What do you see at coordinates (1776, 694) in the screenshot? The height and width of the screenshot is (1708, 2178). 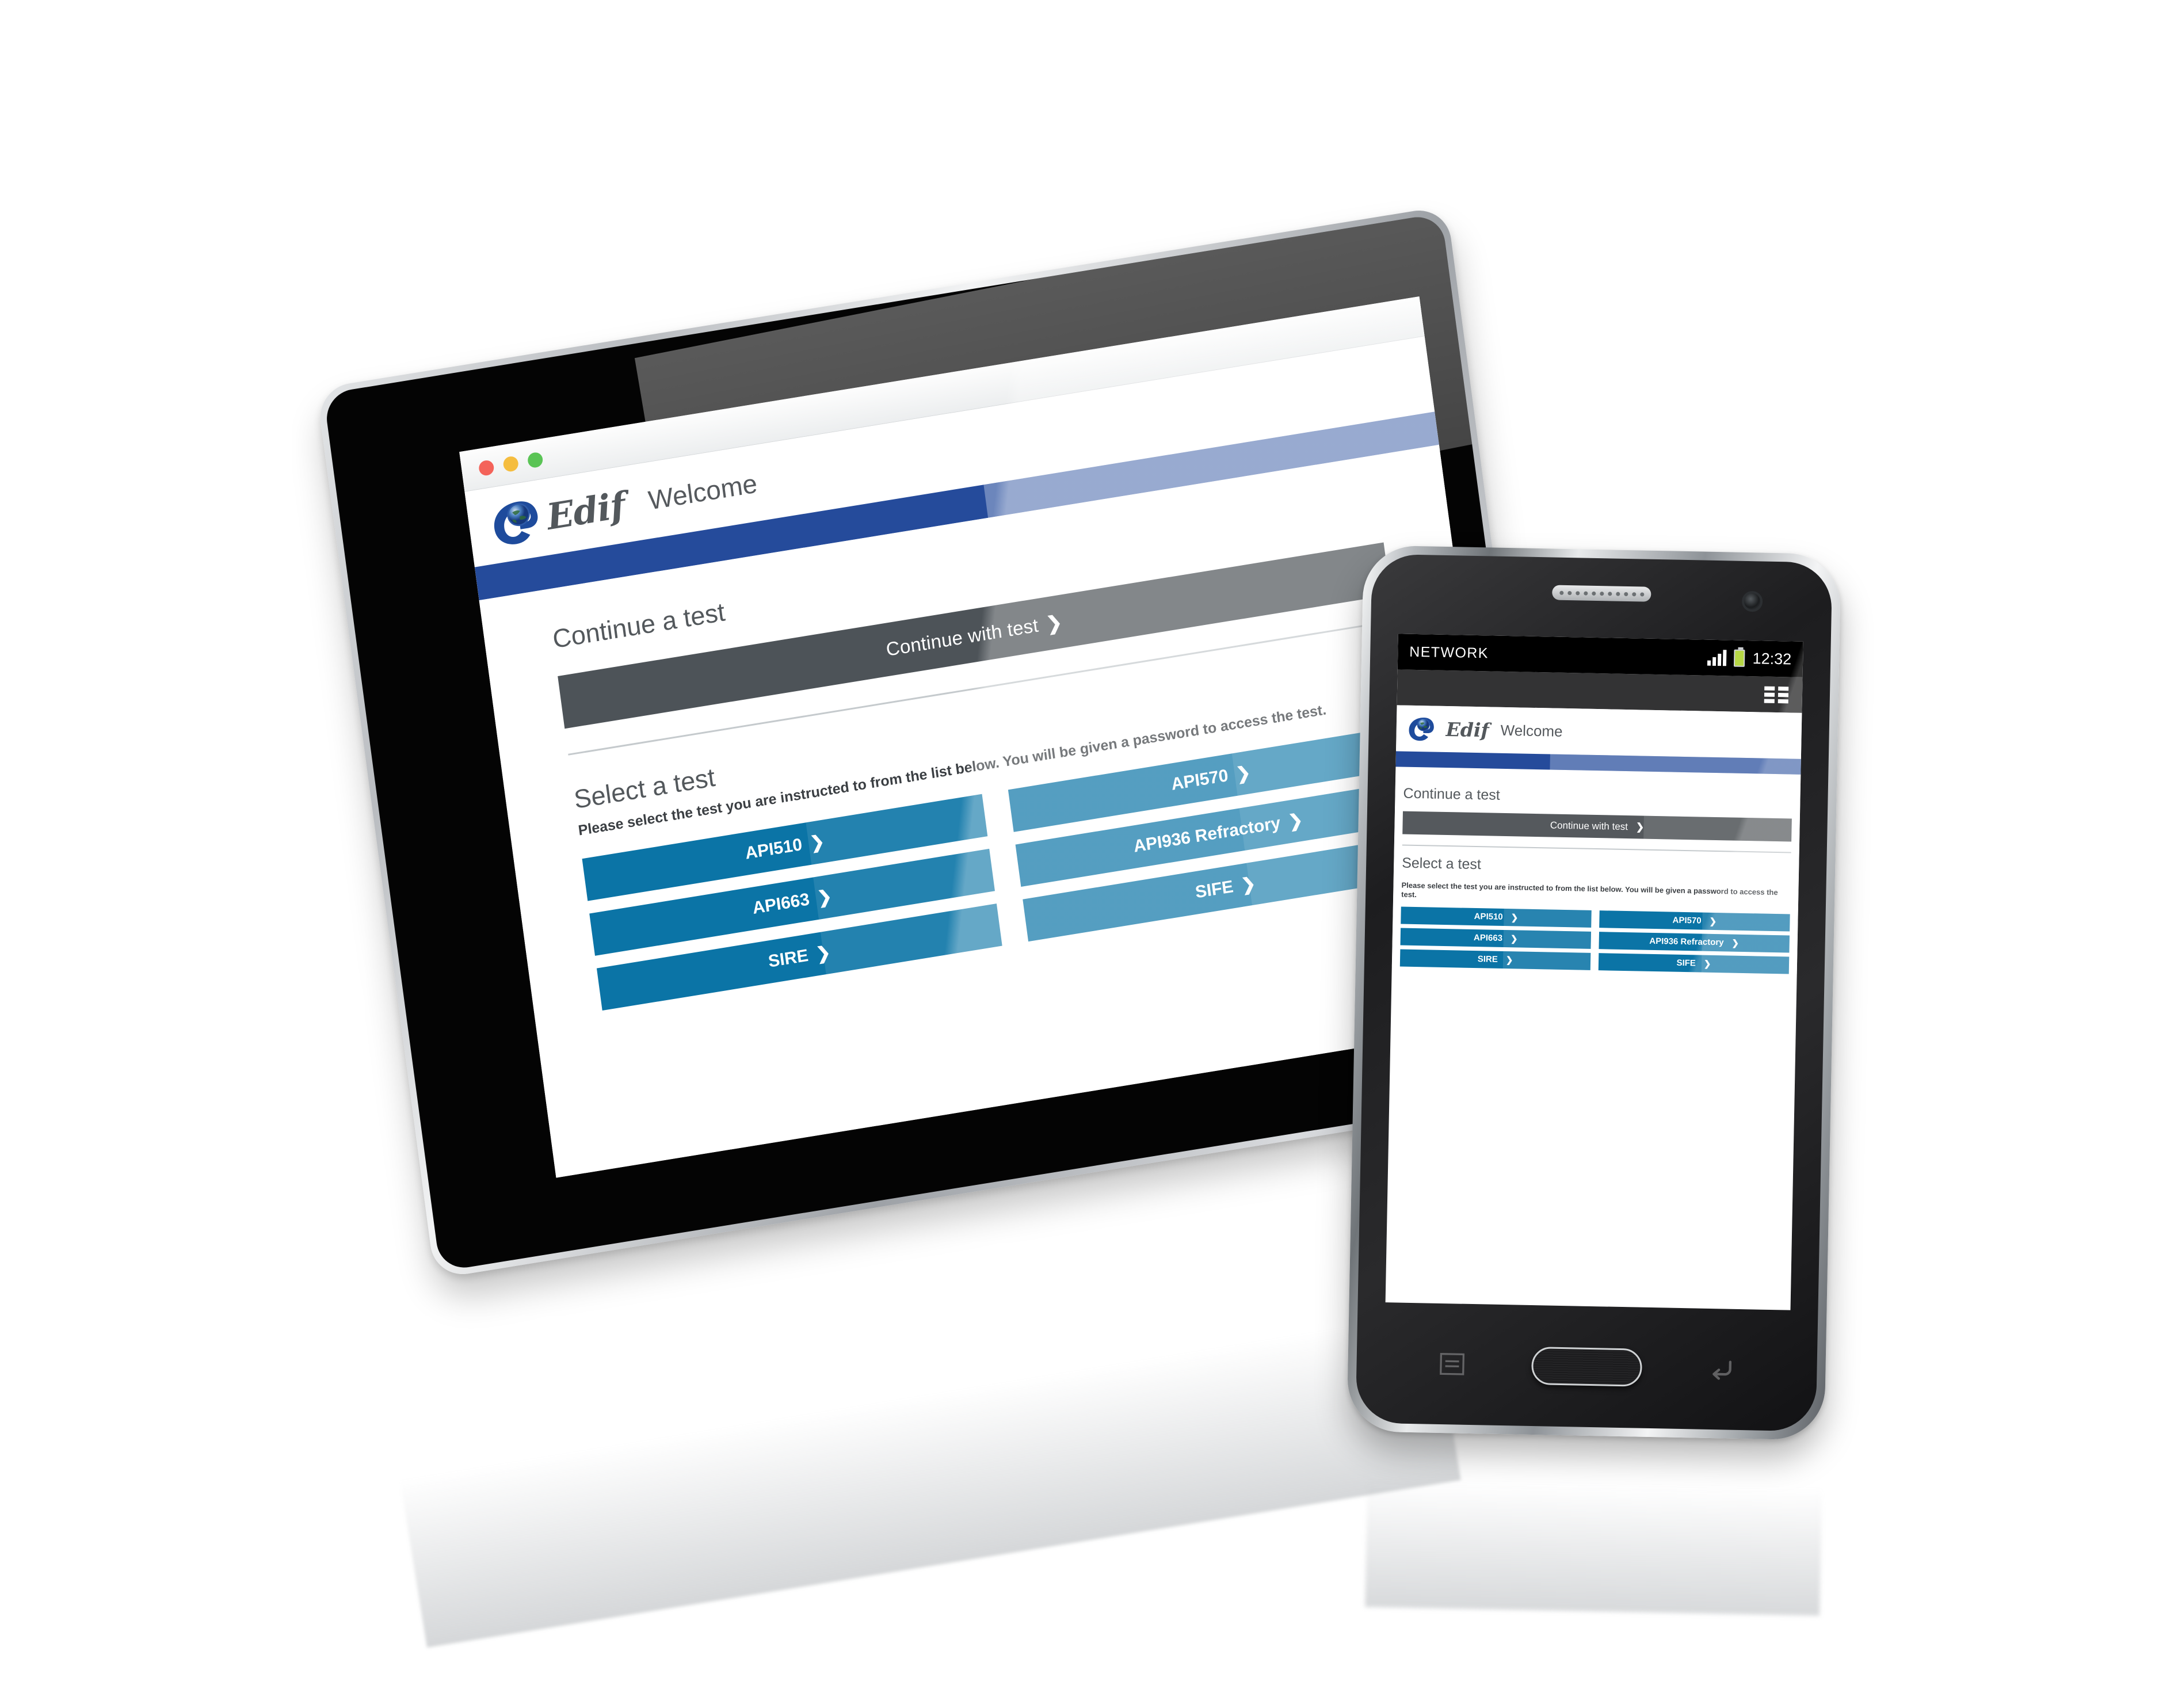 I see `grid-menu-icon` at bounding box center [1776, 694].